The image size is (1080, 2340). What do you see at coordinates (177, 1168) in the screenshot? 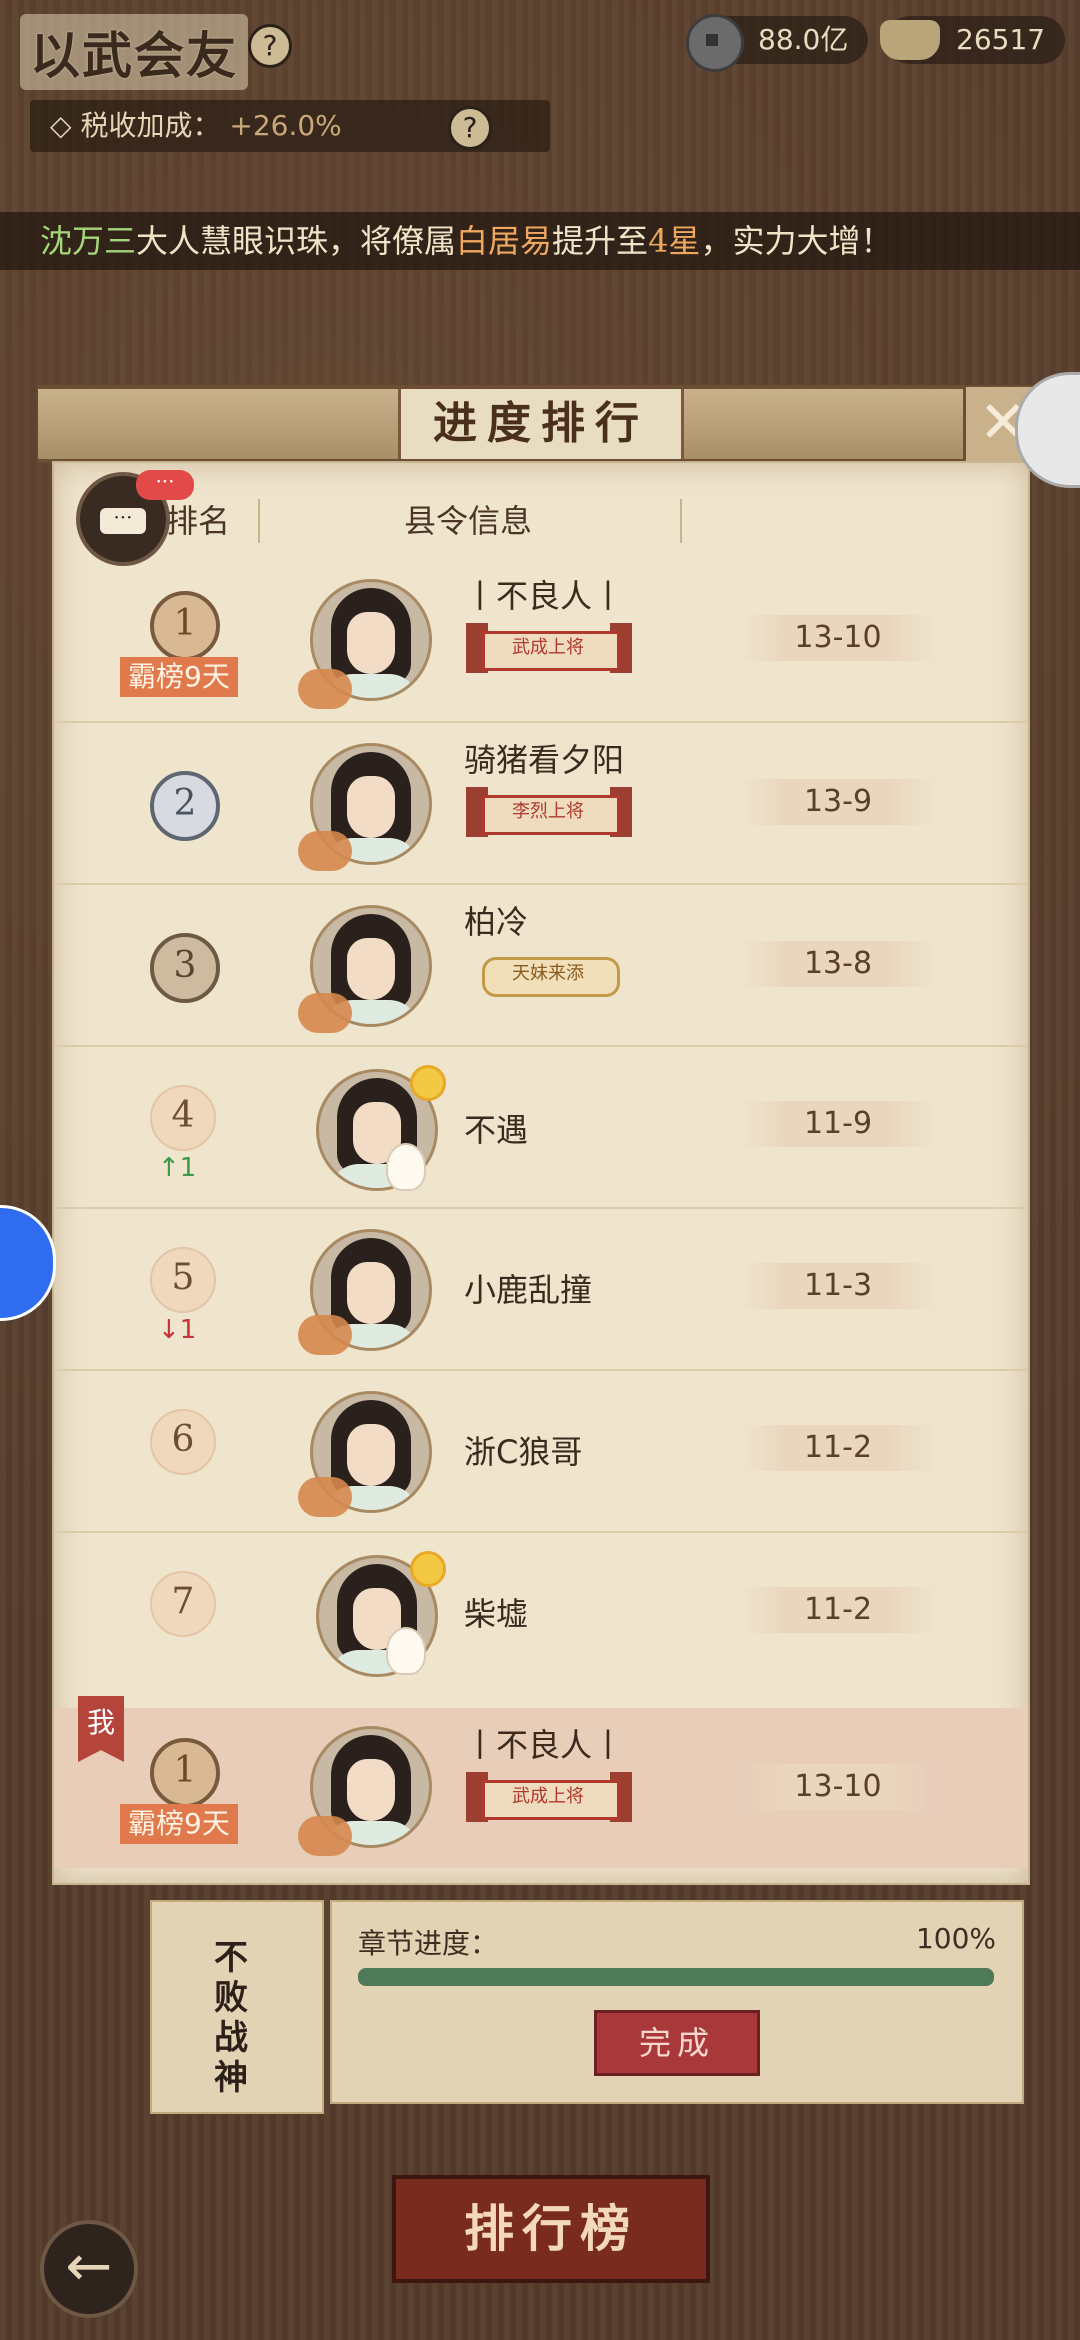
I see `rank-change-up: ↑1` at bounding box center [177, 1168].